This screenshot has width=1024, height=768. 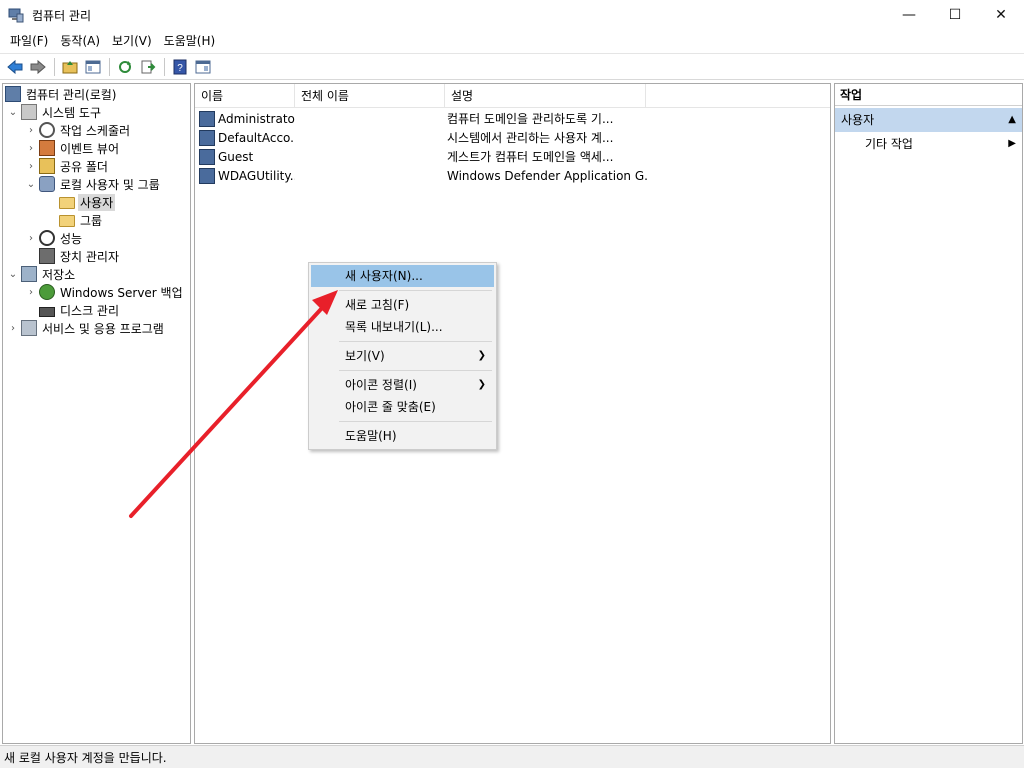 I want to click on tree-label: 저장소, so click(x=59, y=274).